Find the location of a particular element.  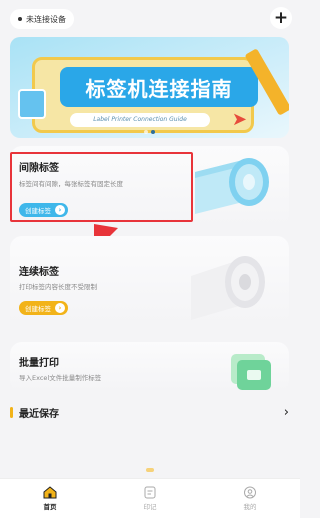

card-description: 导入Excel文件批量制作标签 is located at coordinates (60, 378).